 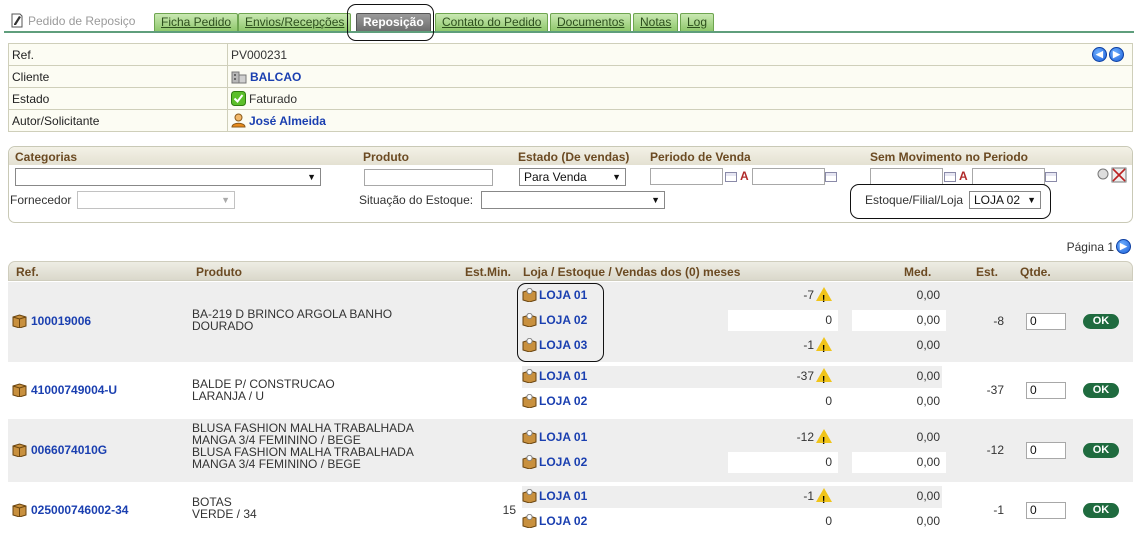 I want to click on store-entry: LOJA 01 -37 0,00, so click(x=732, y=378).